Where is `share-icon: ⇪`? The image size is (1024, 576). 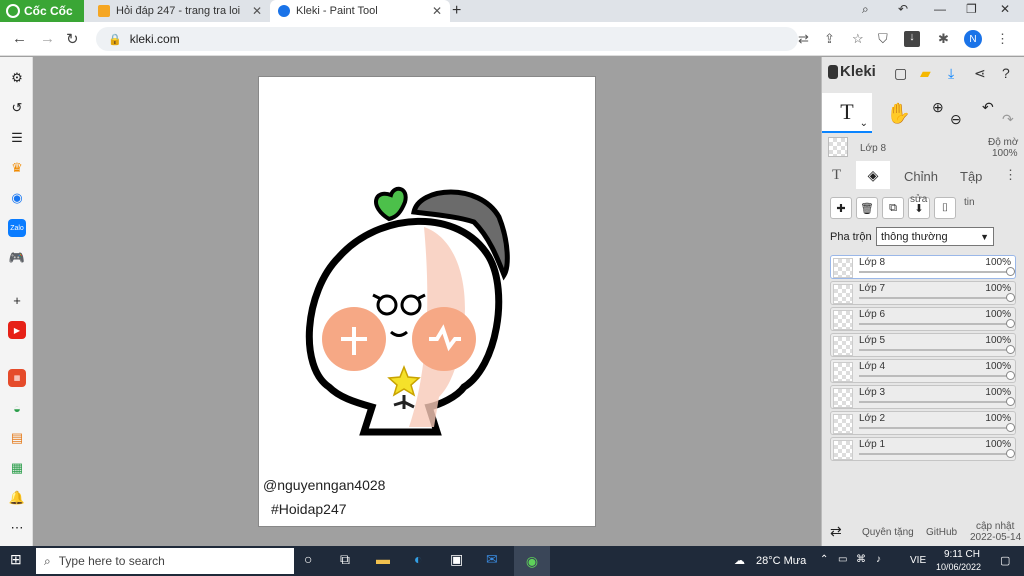
share-icon: ⇪ is located at coordinates (829, 39).